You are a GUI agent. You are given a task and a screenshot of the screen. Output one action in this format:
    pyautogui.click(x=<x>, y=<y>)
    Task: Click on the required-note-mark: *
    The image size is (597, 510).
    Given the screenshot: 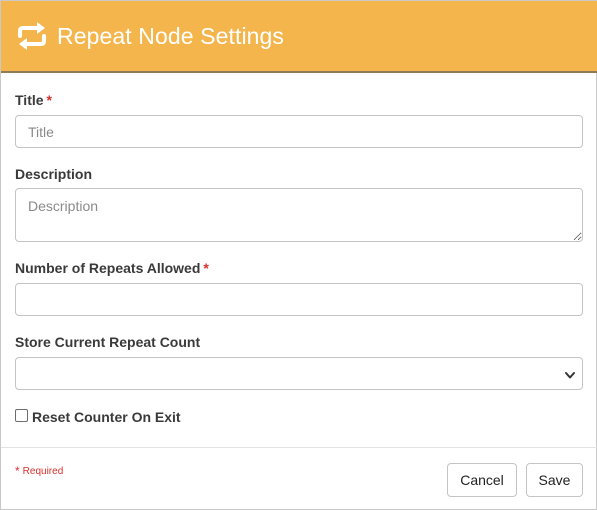 What is the action you would take?
    pyautogui.click(x=17, y=471)
    